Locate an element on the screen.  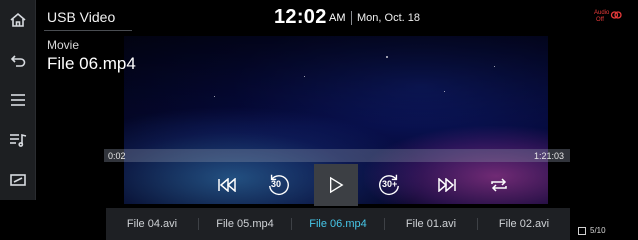
menu-button is located at coordinates (18, 100).